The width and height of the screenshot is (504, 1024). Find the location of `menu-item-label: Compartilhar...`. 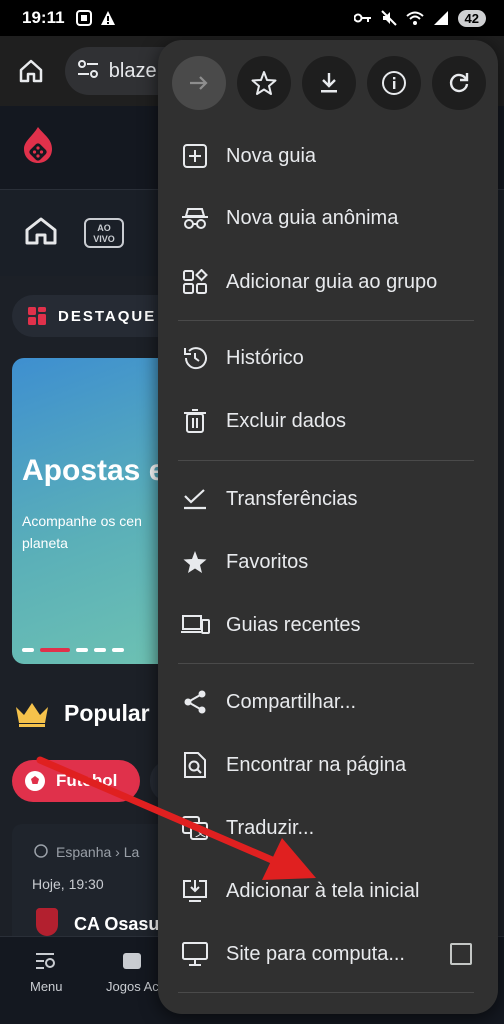

menu-item-label: Compartilhar... is located at coordinates (291, 701).